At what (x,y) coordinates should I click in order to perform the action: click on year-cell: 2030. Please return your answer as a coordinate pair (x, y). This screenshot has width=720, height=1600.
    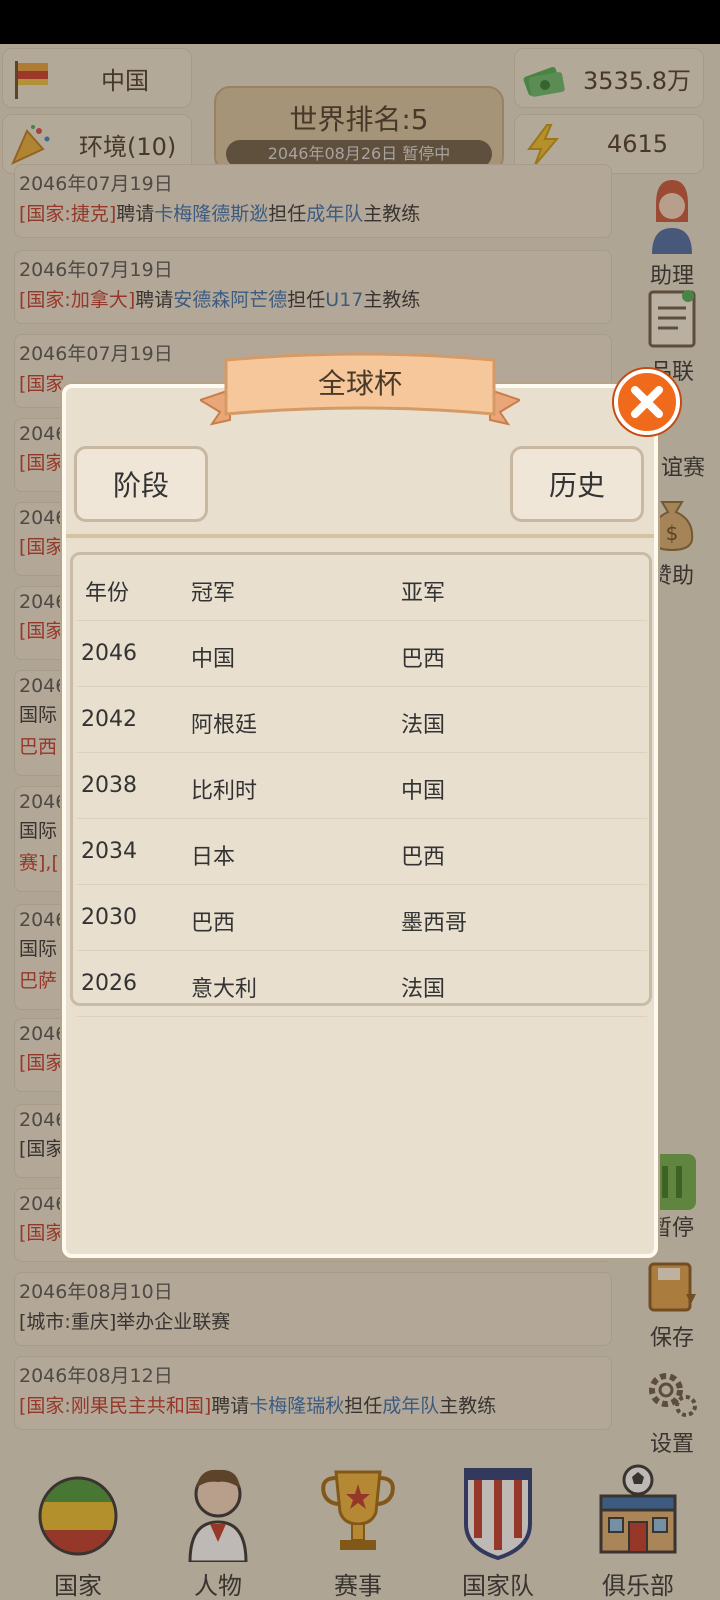
    Looking at the image, I should click on (109, 917).